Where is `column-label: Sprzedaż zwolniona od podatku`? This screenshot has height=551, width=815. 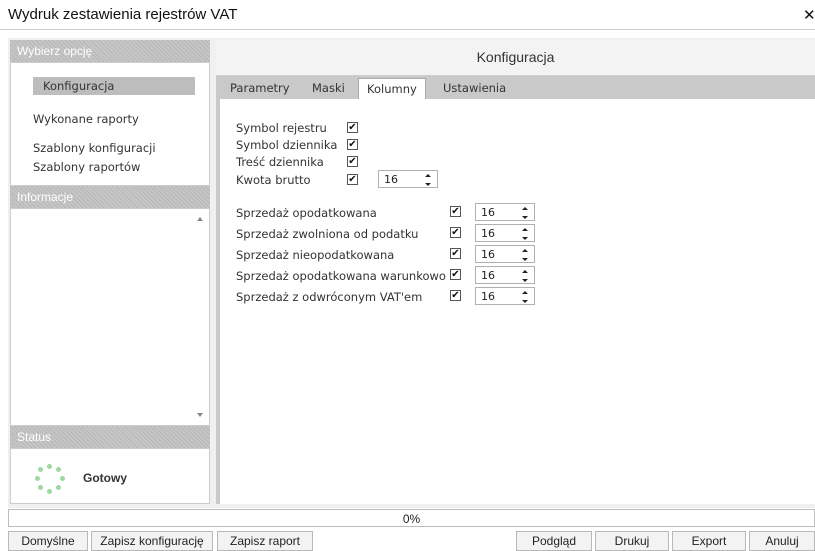 column-label: Sprzedaż zwolniona od podatku is located at coordinates (327, 234).